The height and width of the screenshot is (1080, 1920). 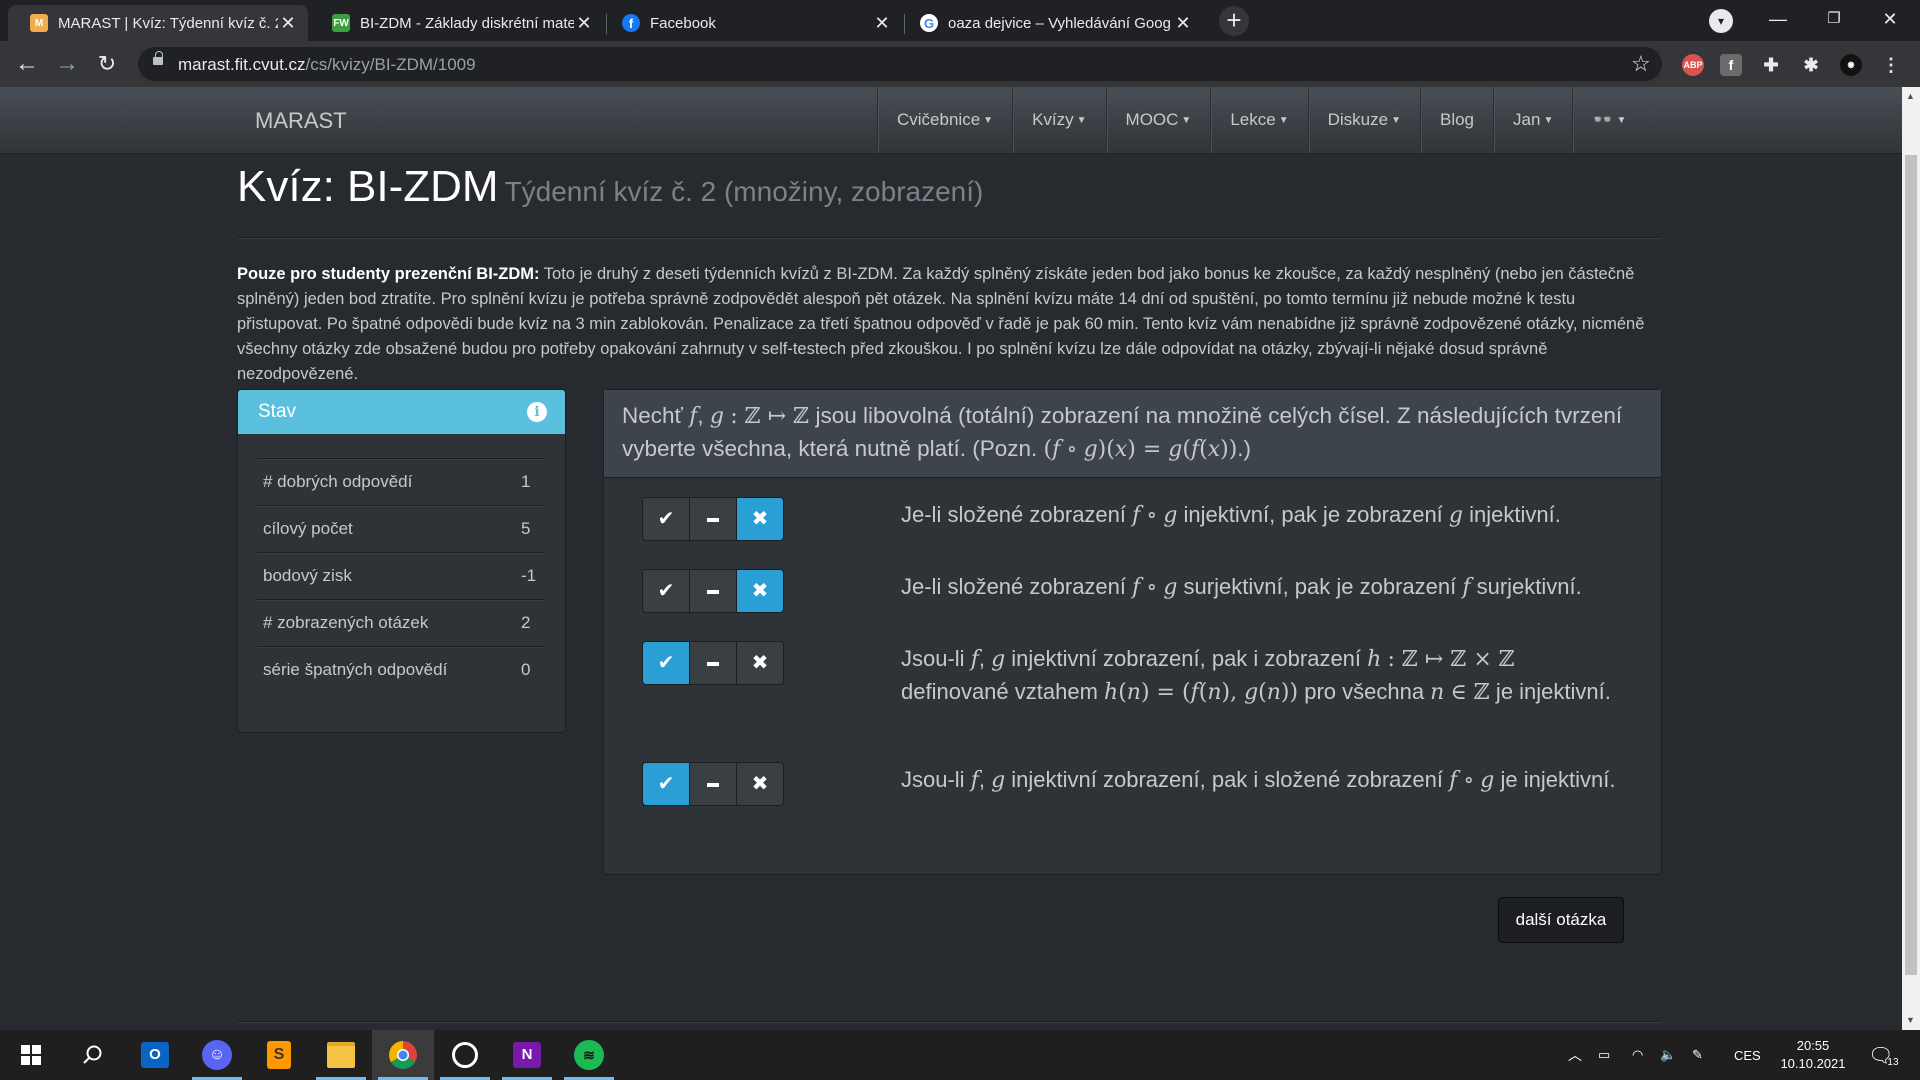 I want to click on tab-title: MARAST | Kvíz: Týdenní kvíz č. 2 (, so click(x=168, y=23).